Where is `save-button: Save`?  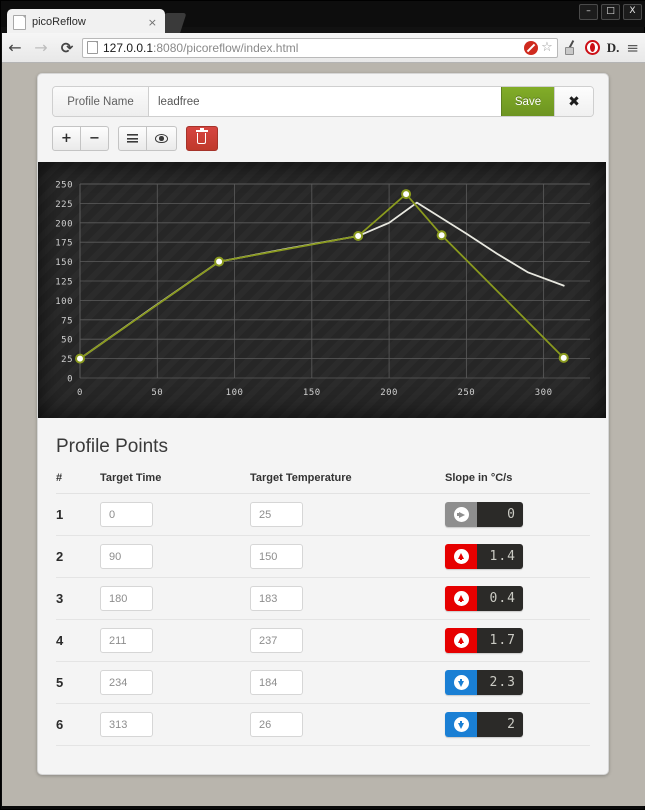 save-button: Save is located at coordinates (527, 101).